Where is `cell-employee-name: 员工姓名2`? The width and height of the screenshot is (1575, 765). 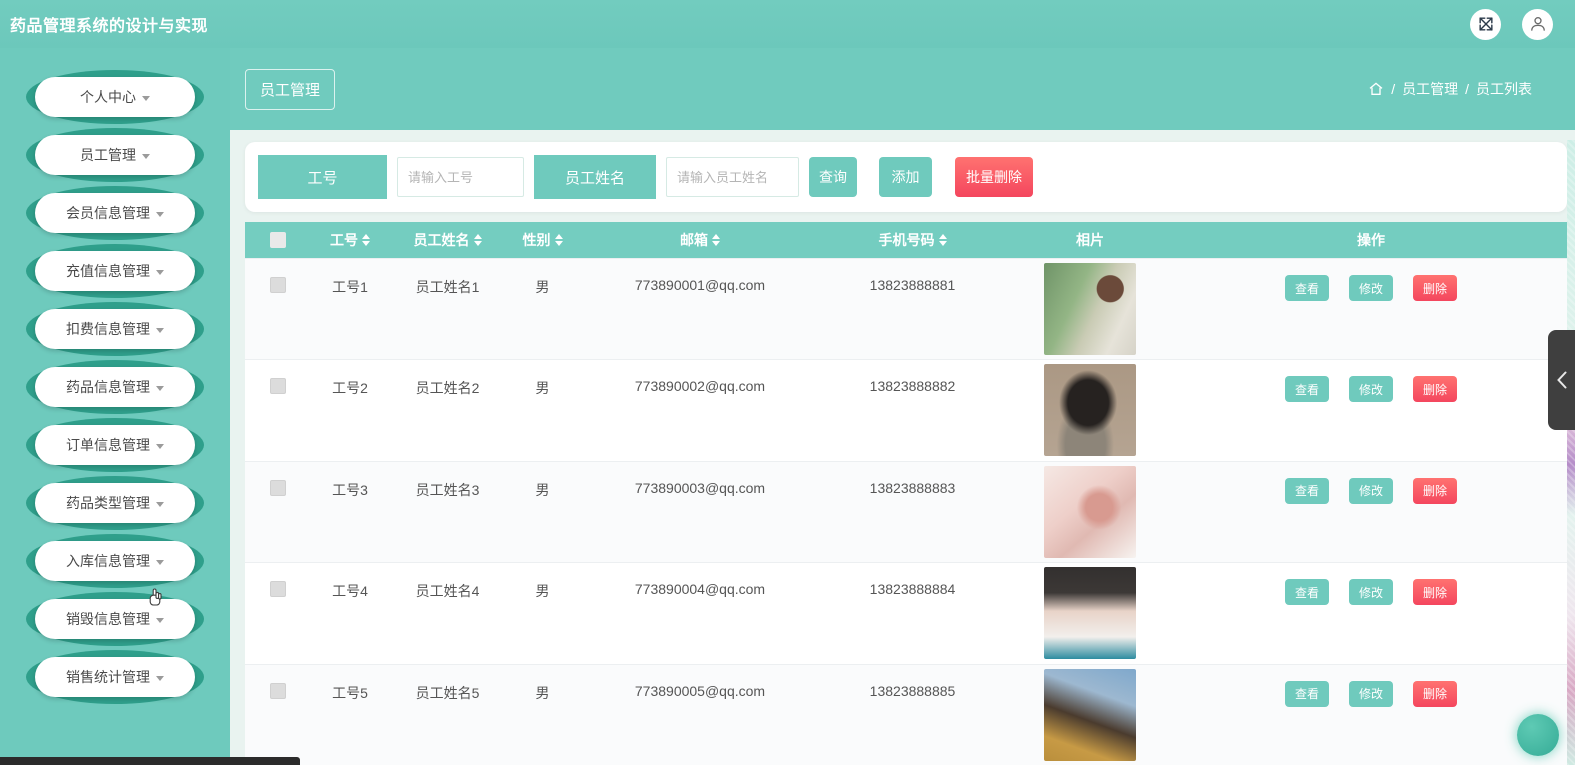 cell-employee-name: 员工姓名2 is located at coordinates (447, 388).